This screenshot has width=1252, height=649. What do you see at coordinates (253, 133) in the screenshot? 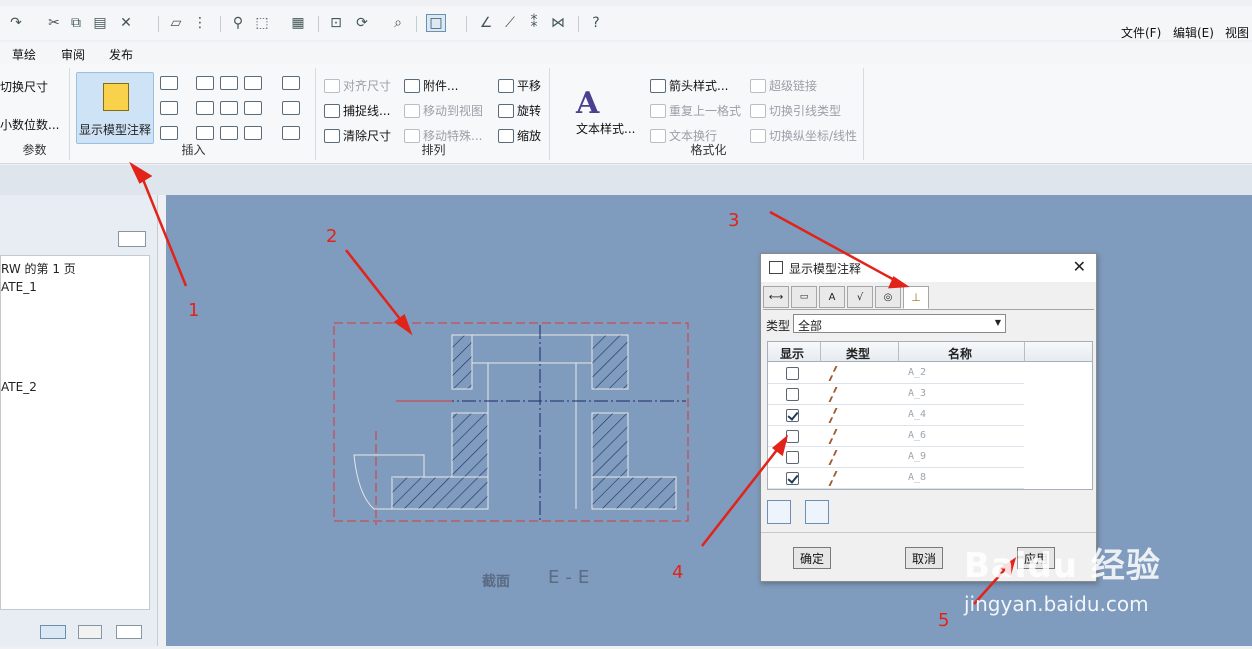
I see `balloon-icon` at bounding box center [253, 133].